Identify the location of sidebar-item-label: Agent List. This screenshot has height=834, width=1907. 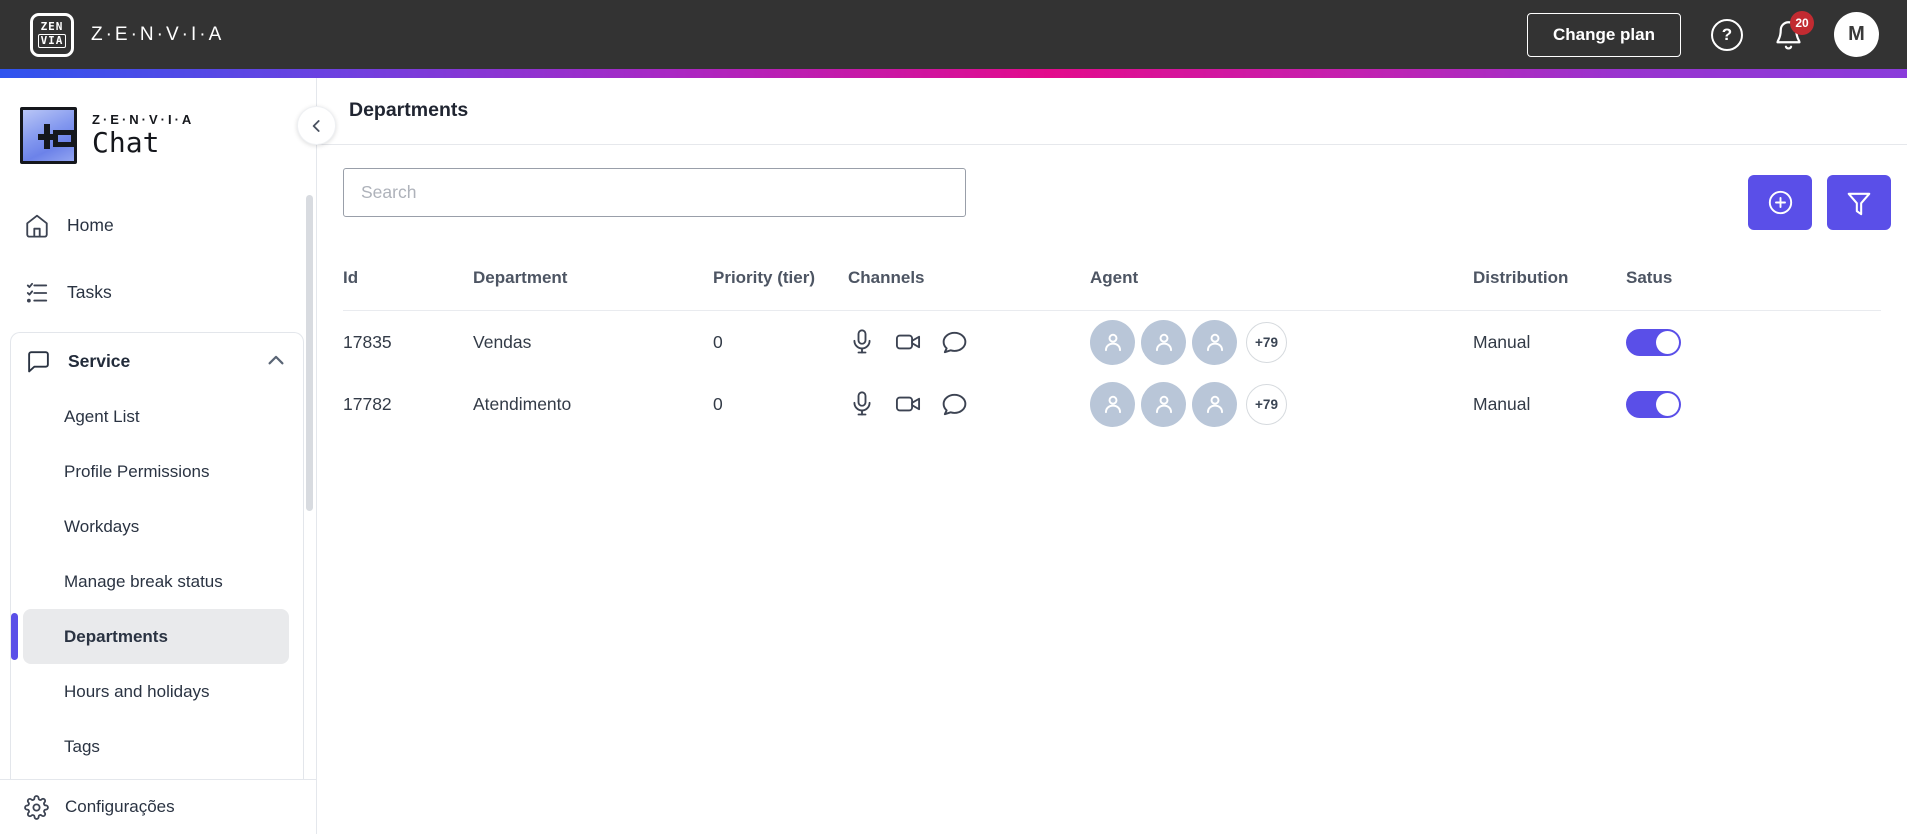
(102, 416).